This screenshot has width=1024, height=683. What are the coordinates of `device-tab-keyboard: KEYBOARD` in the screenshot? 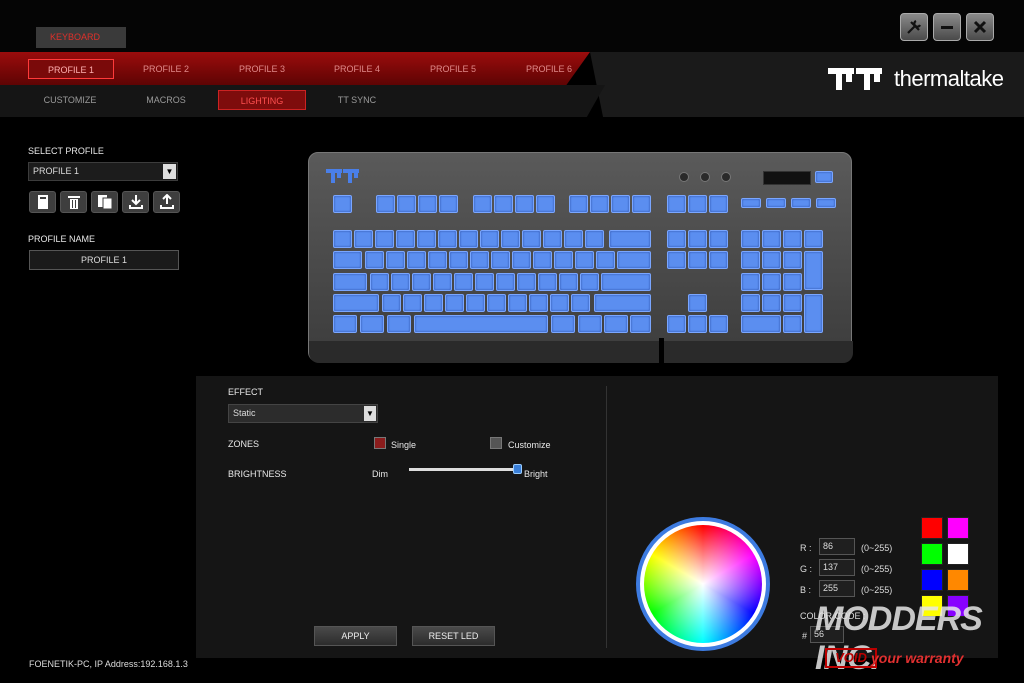 It's located at (81, 37).